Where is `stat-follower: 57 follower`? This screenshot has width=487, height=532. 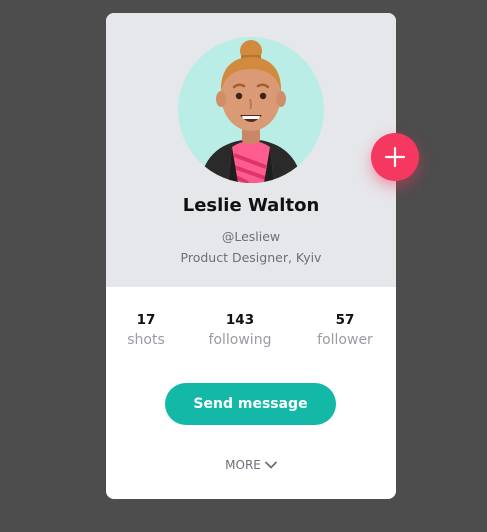
stat-follower: 57 follower is located at coordinates (345, 330).